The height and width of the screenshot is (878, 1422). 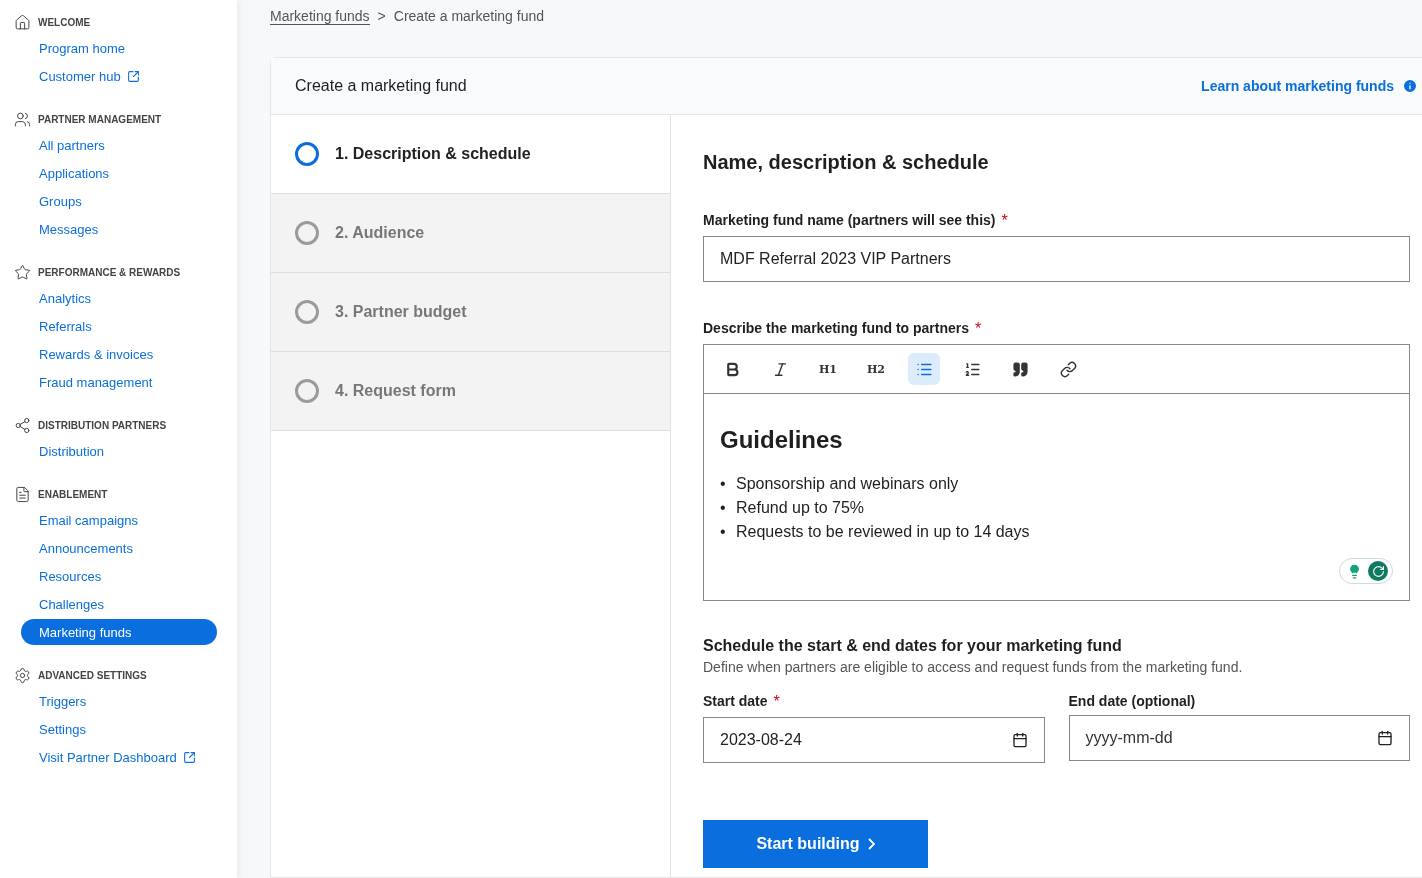 What do you see at coordinates (468, 16) in the screenshot?
I see `breadcrumb-current: Create a marketing fund` at bounding box center [468, 16].